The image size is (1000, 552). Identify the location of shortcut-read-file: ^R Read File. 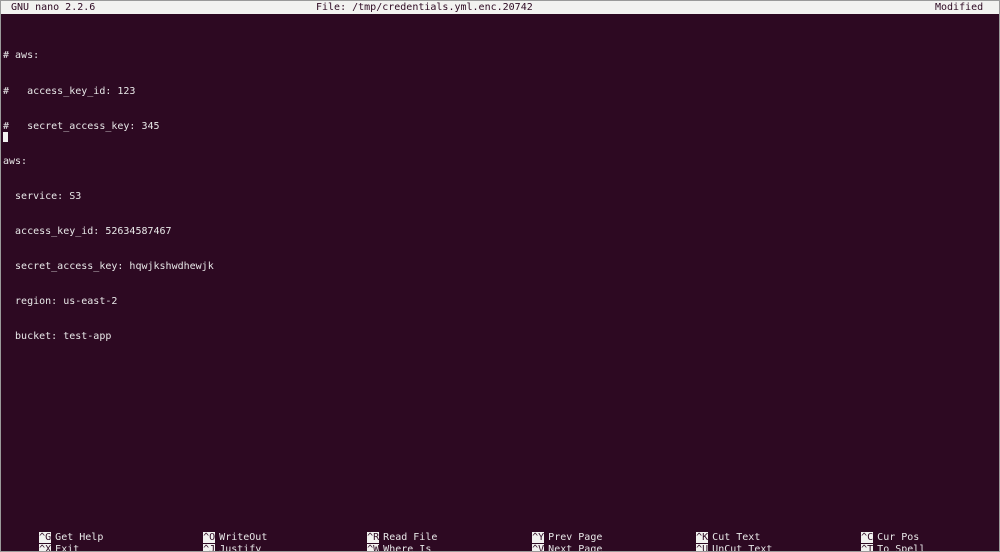
(384, 531).